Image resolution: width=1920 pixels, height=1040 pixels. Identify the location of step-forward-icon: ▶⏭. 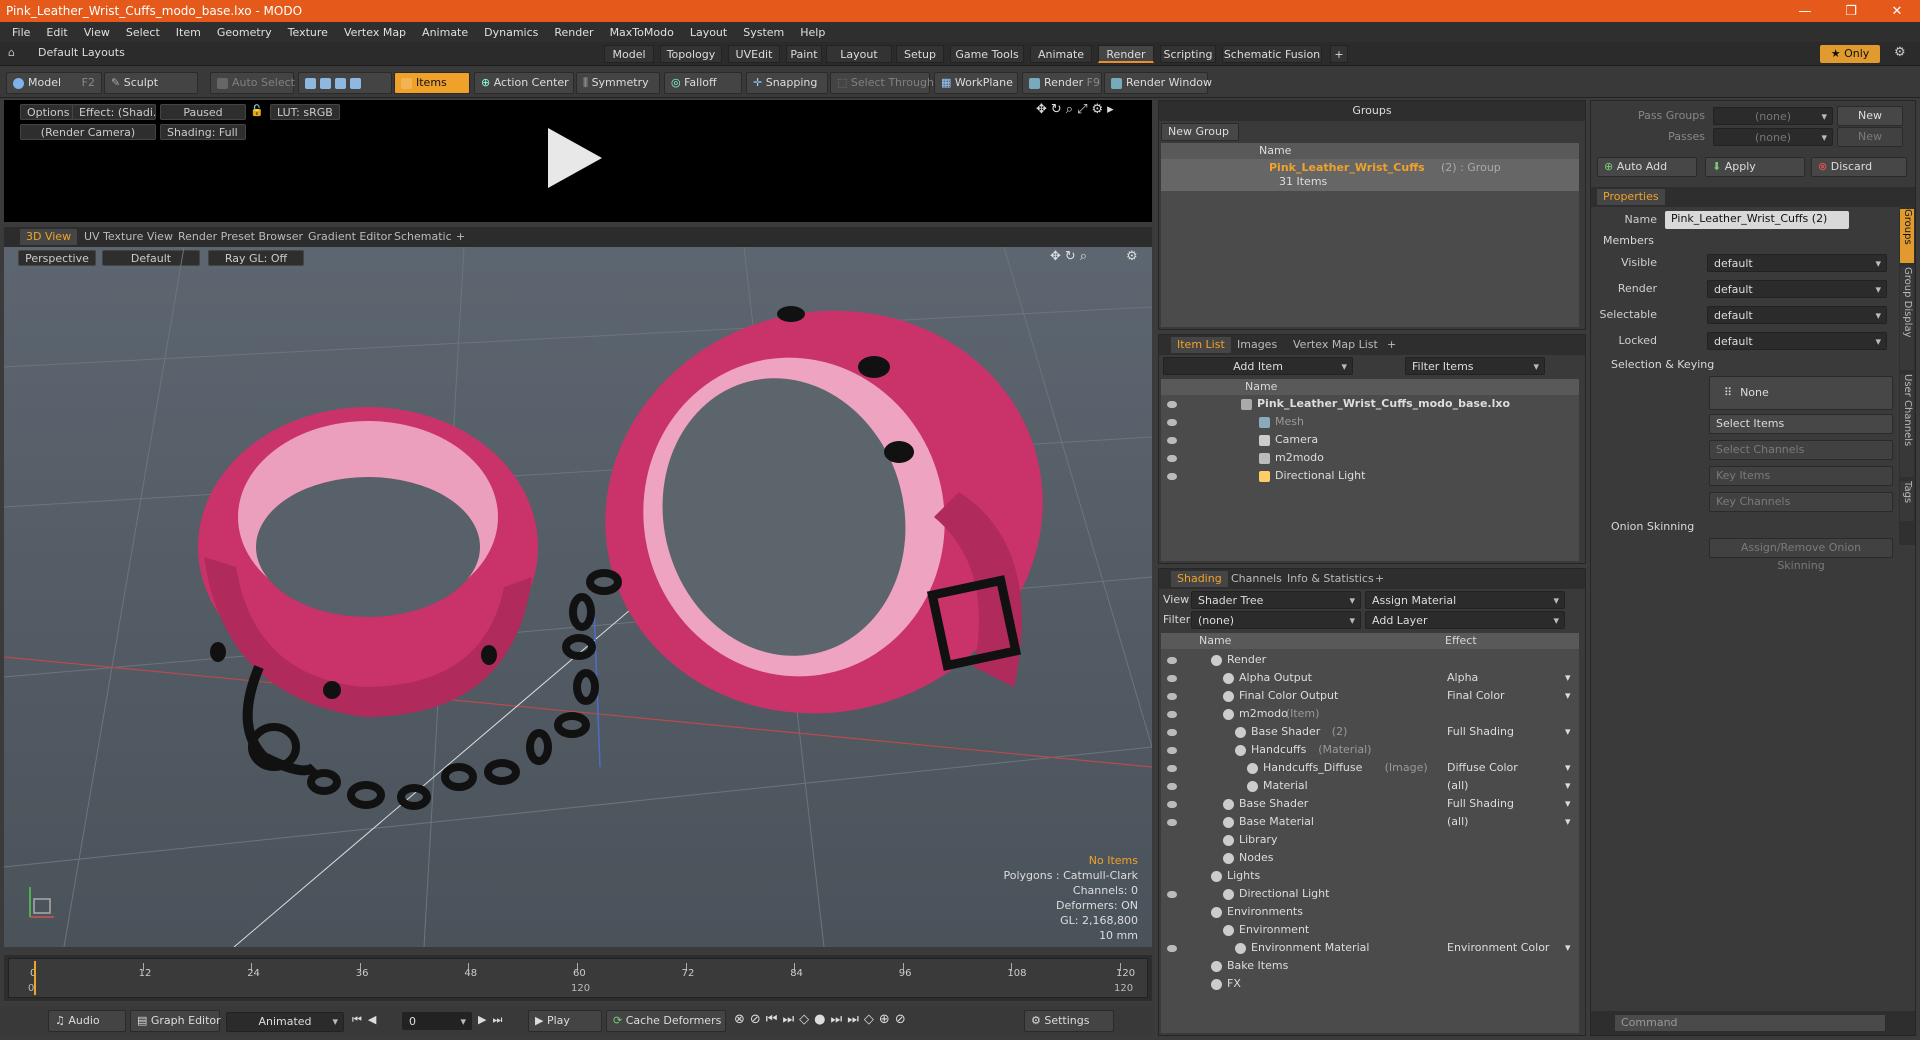
(493, 1020).